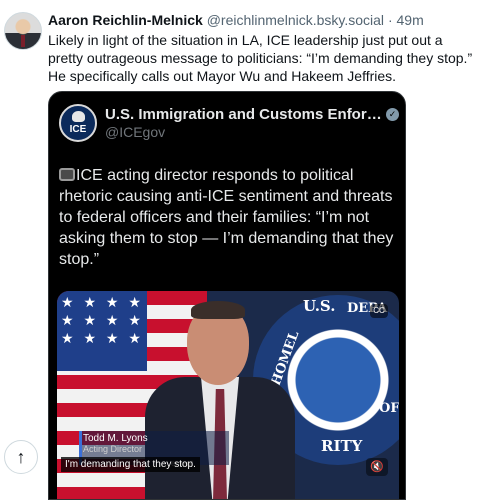 The image size is (489, 500). What do you see at coordinates (295, 20) in the screenshot?
I see `author-handle: @reichlinmelnick.bsky.social` at bounding box center [295, 20].